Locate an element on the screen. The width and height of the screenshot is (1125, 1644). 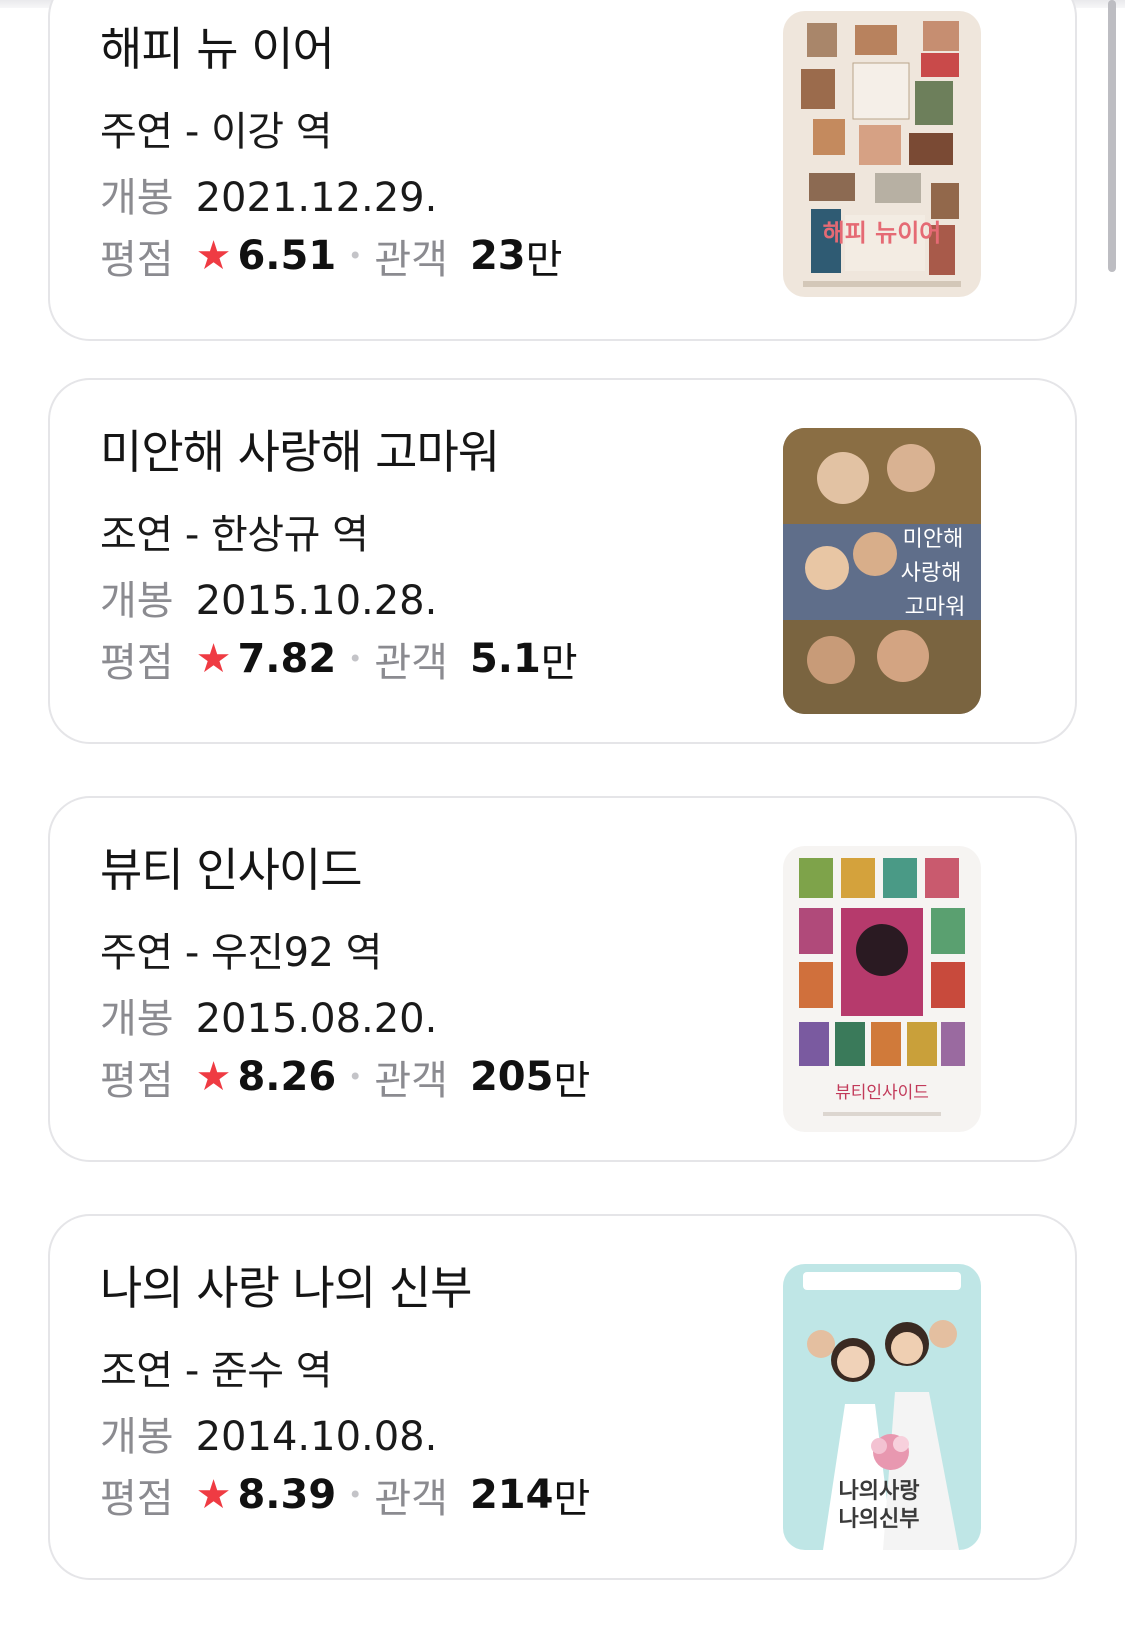
svg-text: 나의사랑 is located at coordinates (879, 1491).